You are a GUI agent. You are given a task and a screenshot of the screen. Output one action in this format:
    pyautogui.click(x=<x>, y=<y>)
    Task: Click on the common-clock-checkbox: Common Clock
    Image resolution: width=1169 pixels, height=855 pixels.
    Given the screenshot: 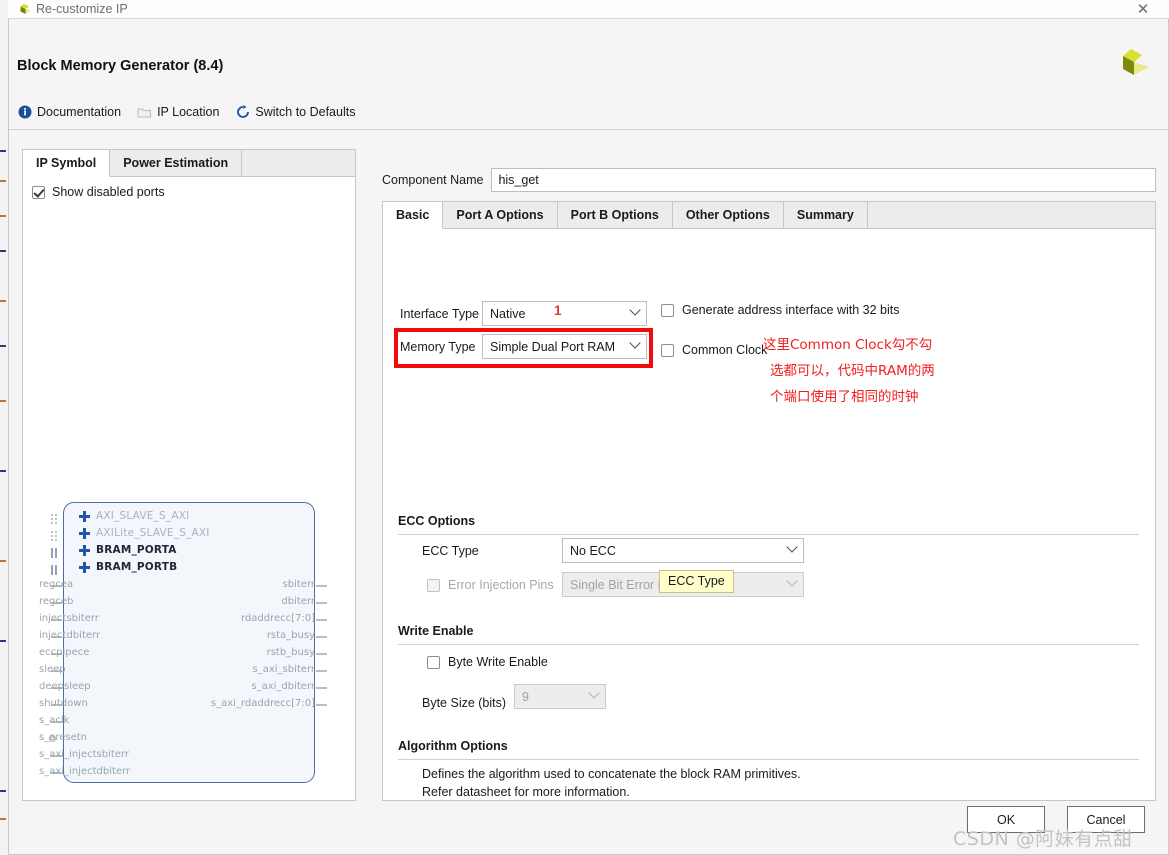 What is the action you would take?
    pyautogui.click(x=714, y=350)
    